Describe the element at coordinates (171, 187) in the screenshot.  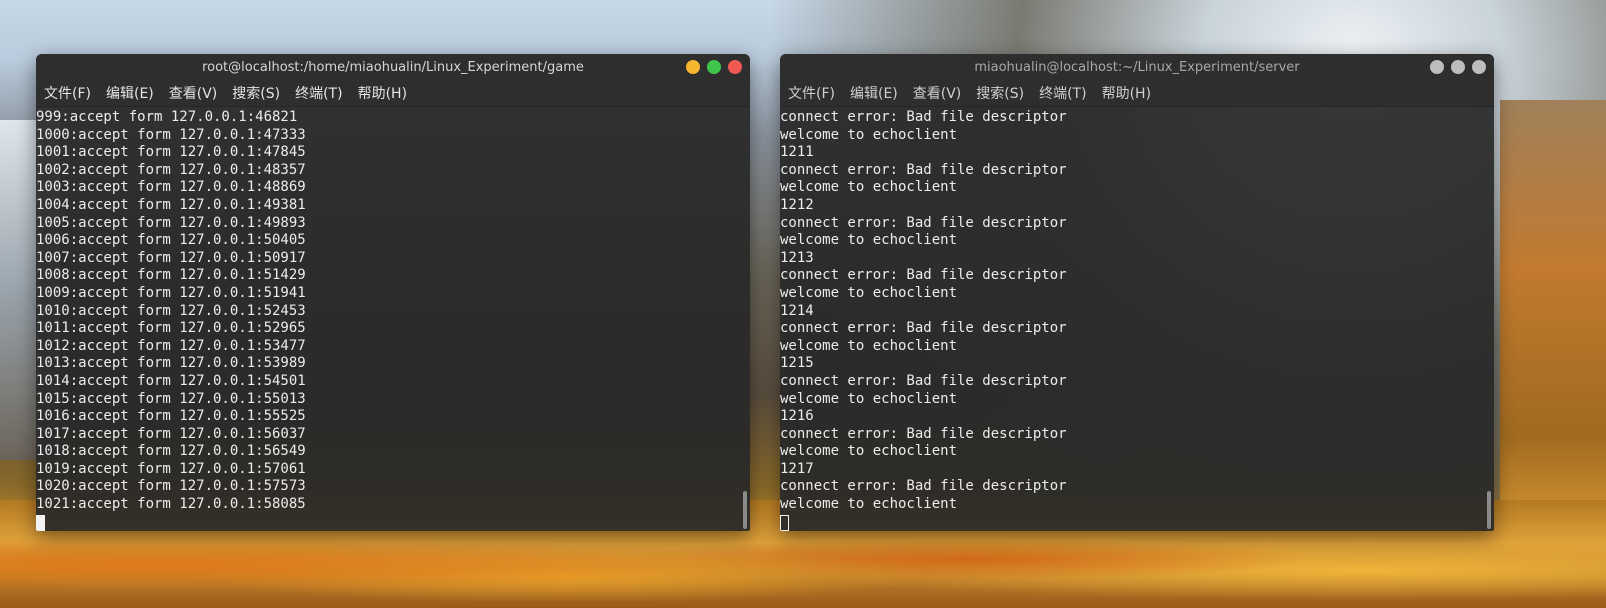
I see `terminal-line: 1003:accept form 127.0.0.1:48869` at that location.